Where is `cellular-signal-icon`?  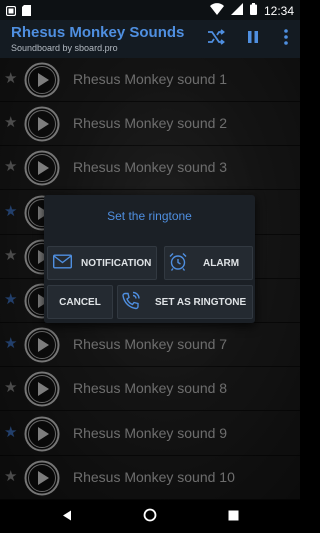 cellular-signal-icon is located at coordinates (236, 11).